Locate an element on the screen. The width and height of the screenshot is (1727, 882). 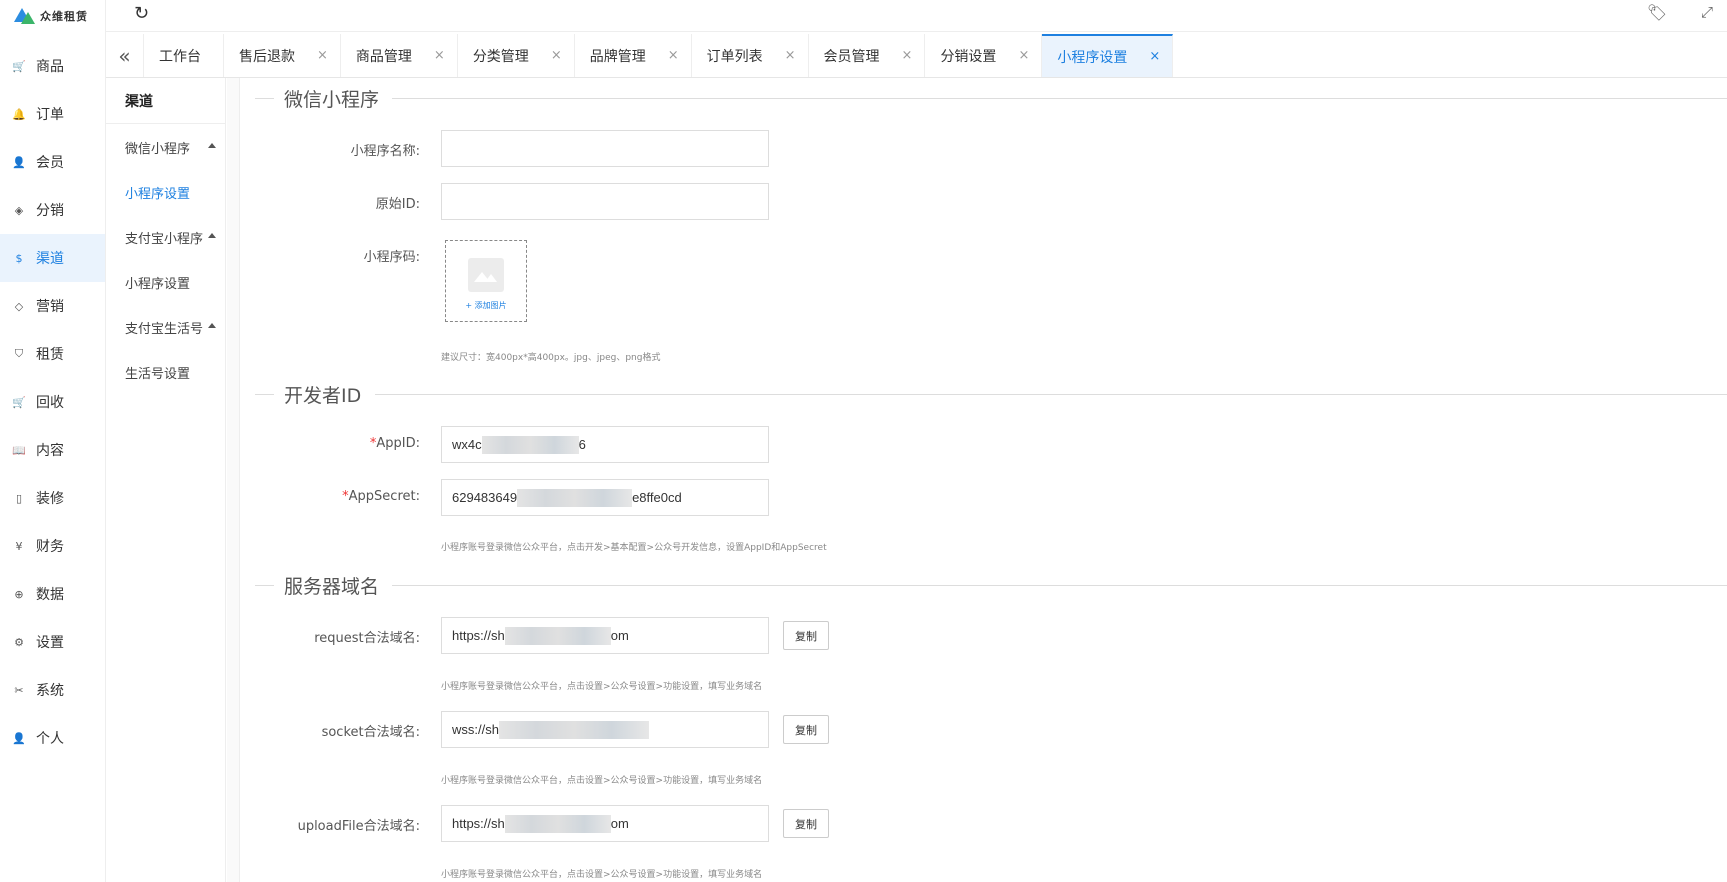
nav-item-label: 数据 is located at coordinates (50, 595).